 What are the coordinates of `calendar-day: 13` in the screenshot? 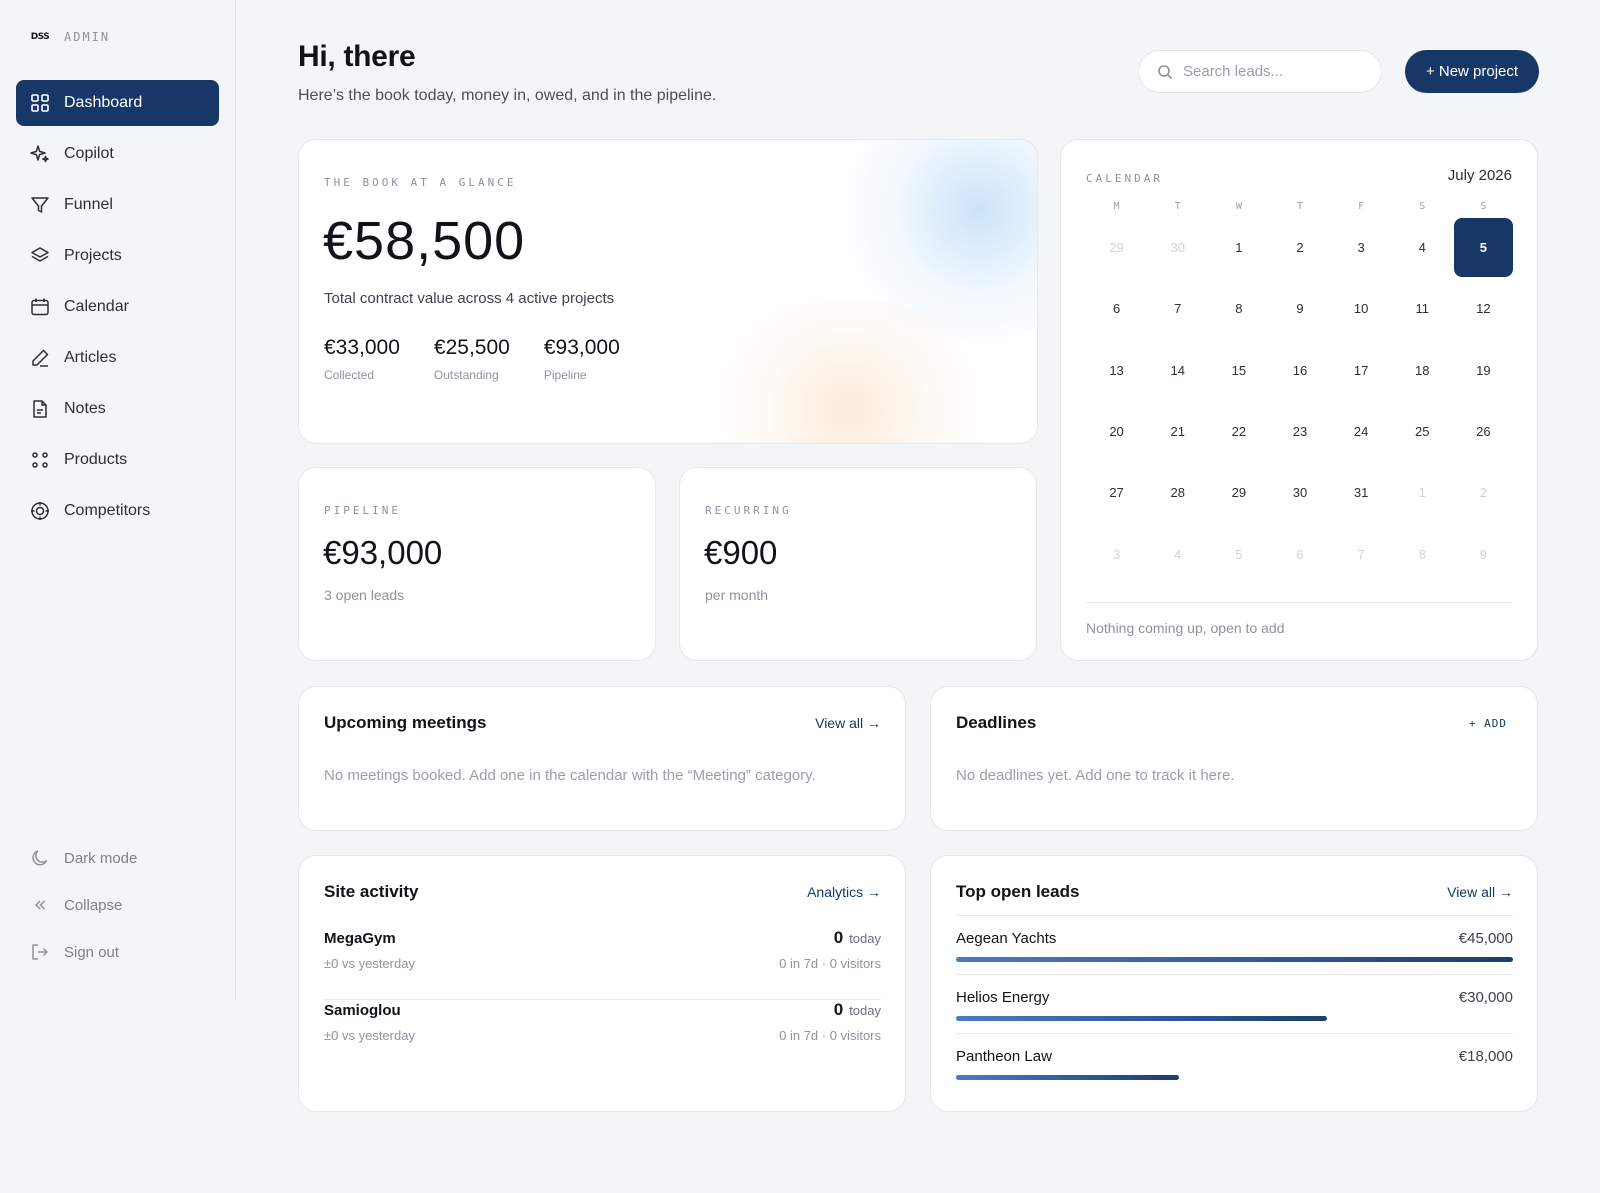 It's located at (1116, 370).